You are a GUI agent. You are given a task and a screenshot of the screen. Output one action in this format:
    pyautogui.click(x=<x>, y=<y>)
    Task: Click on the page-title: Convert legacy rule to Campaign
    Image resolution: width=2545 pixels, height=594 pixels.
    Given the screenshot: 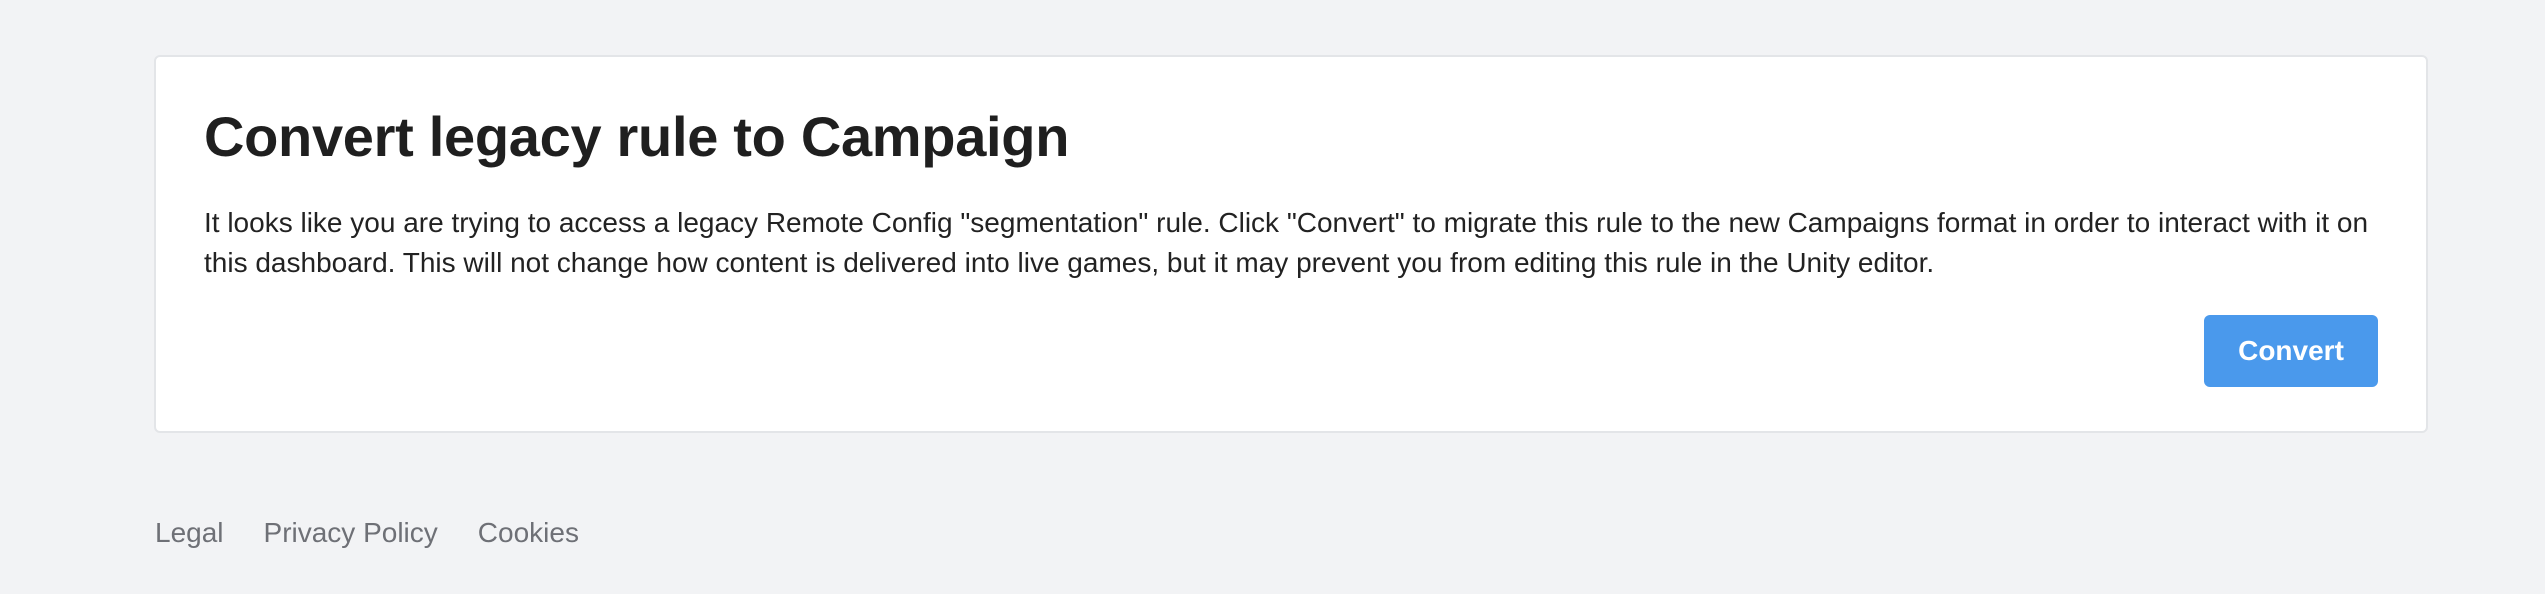 What is the action you would take?
    pyautogui.click(x=637, y=136)
    